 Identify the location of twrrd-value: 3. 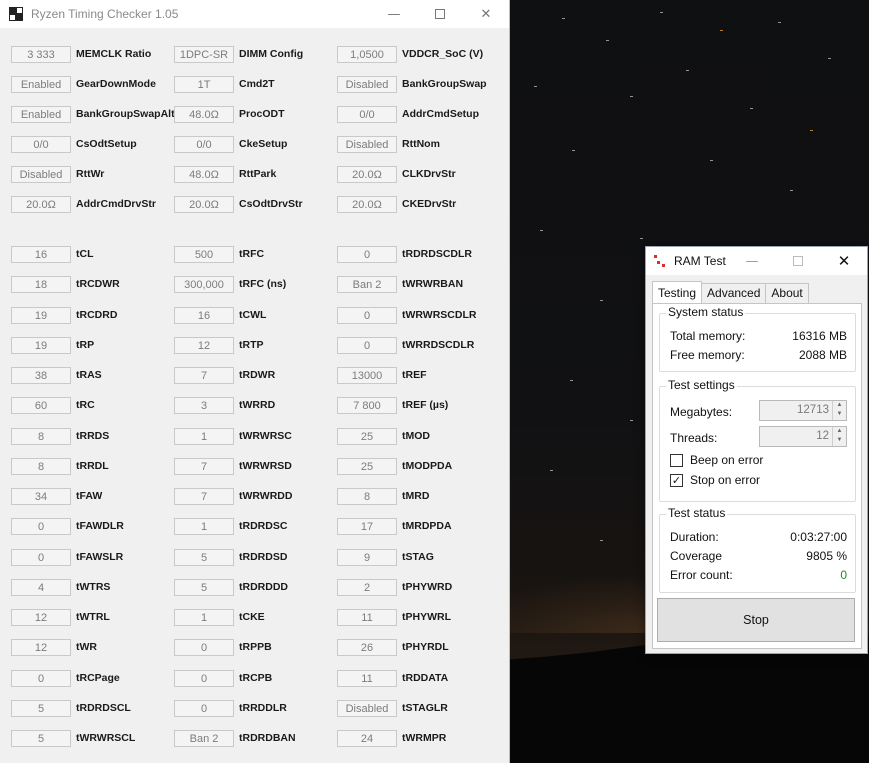
(204, 405).